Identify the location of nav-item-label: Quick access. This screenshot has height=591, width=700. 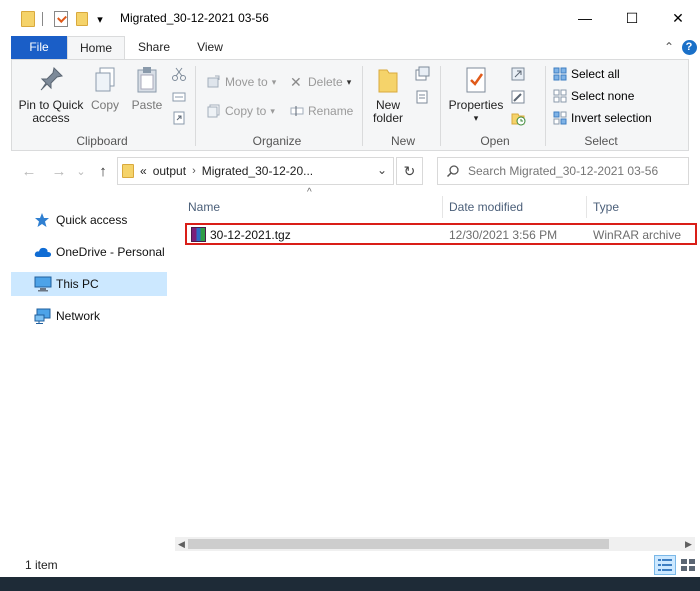
(92, 220).